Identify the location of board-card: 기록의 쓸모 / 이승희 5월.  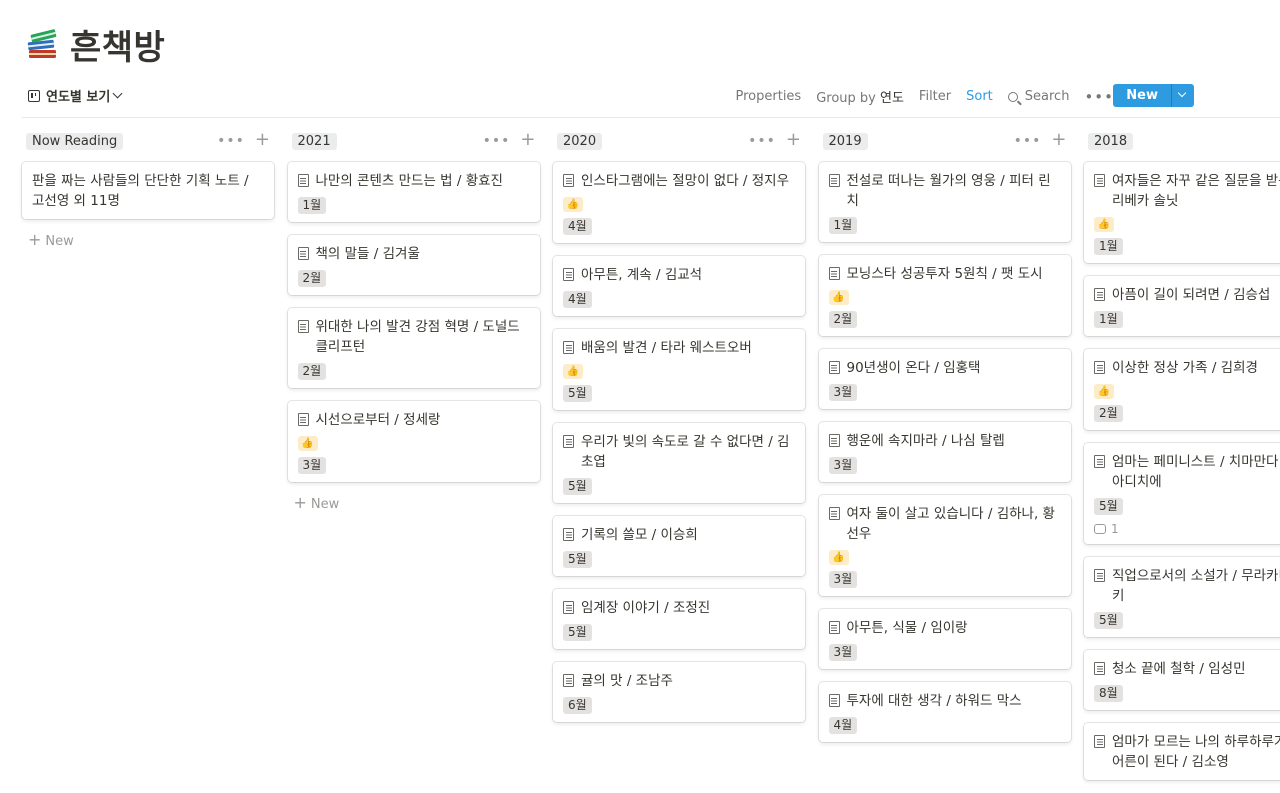
(679, 546).